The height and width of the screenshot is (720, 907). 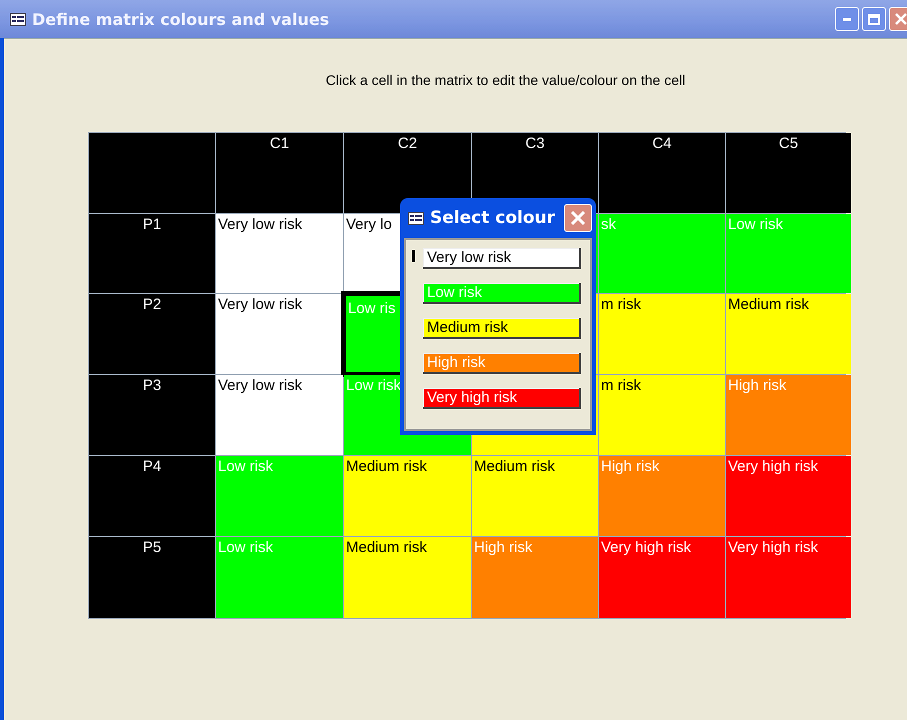 I want to click on column-header: C4, so click(x=662, y=173).